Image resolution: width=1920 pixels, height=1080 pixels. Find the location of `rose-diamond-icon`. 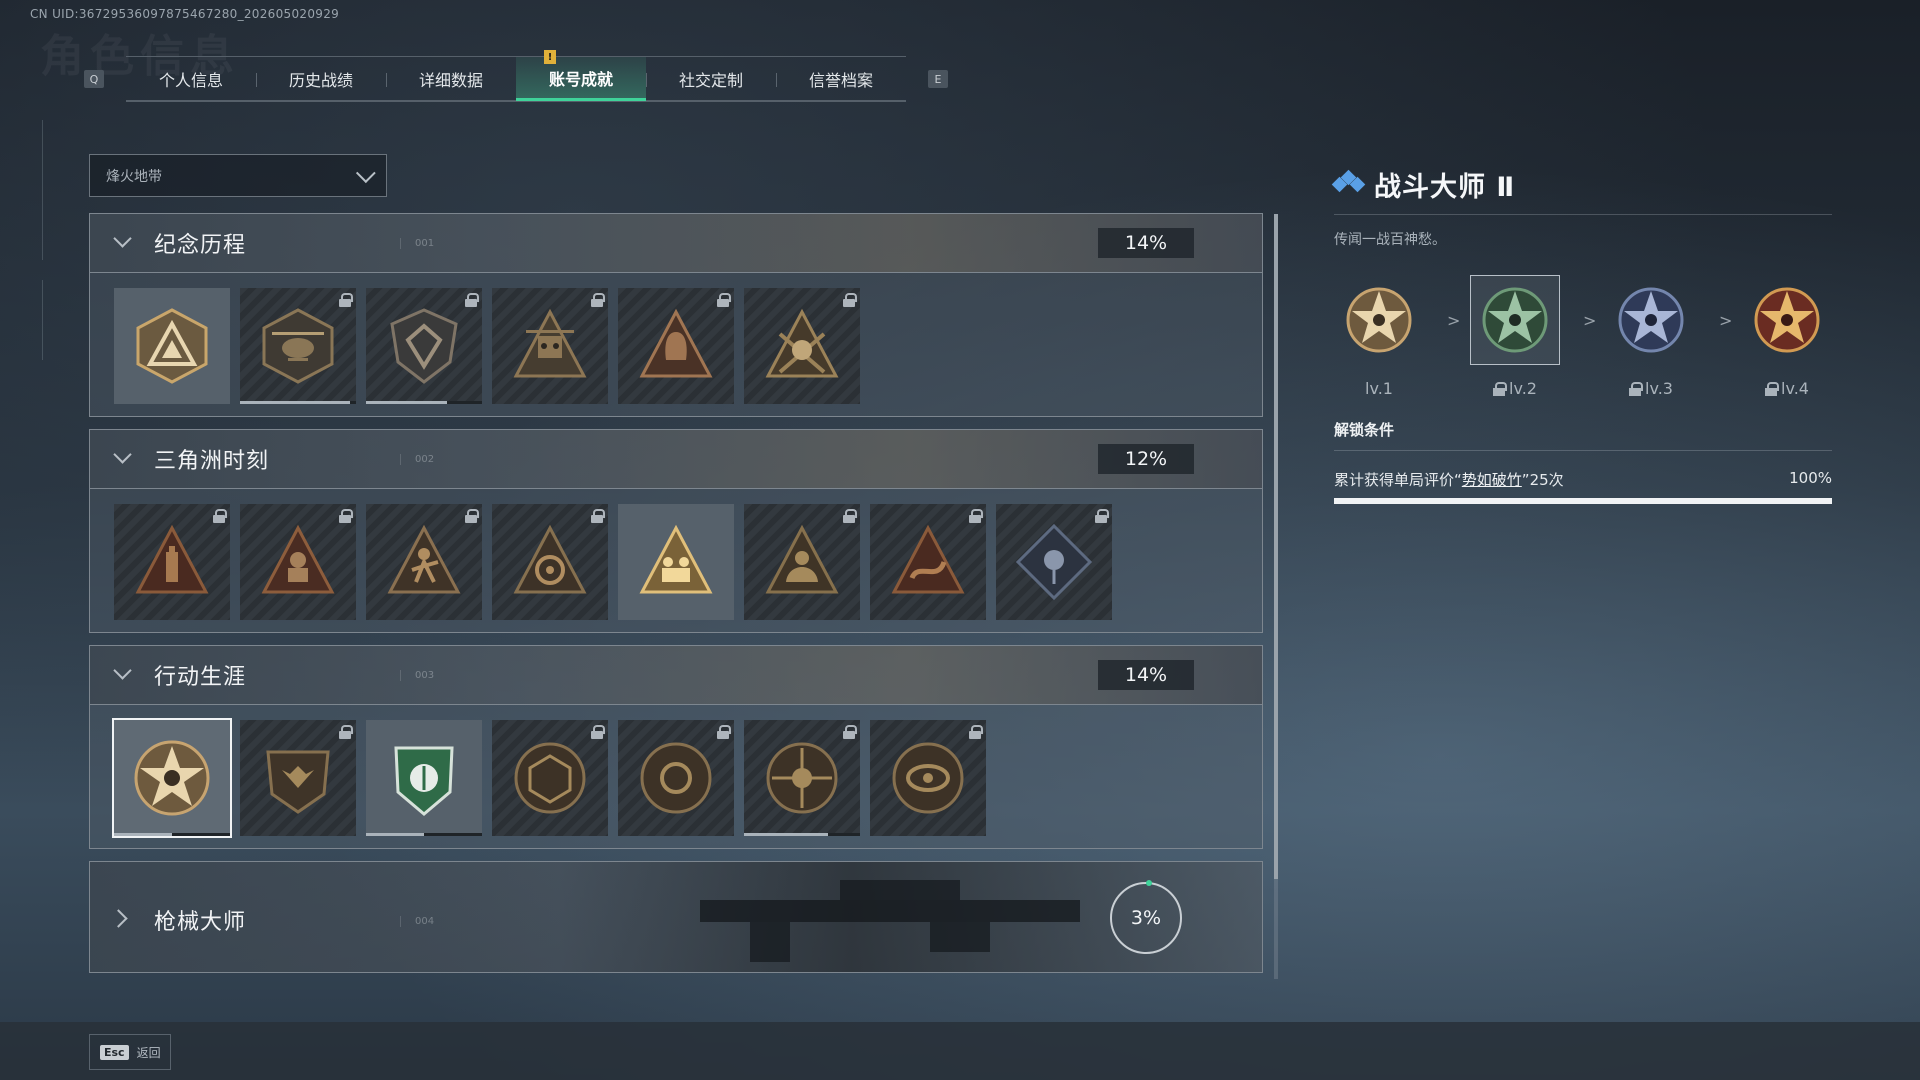

rose-diamond-icon is located at coordinates (1054, 562).